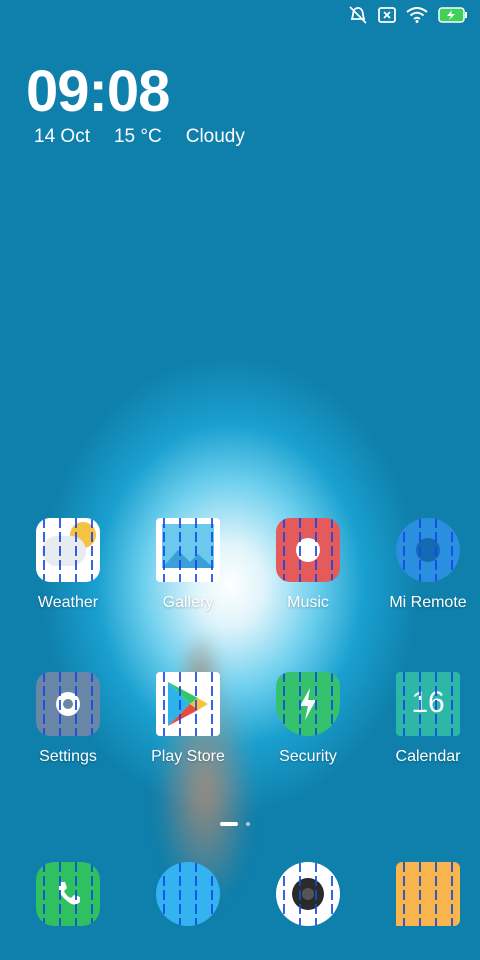  I want to click on remote-icon, so click(428, 550).